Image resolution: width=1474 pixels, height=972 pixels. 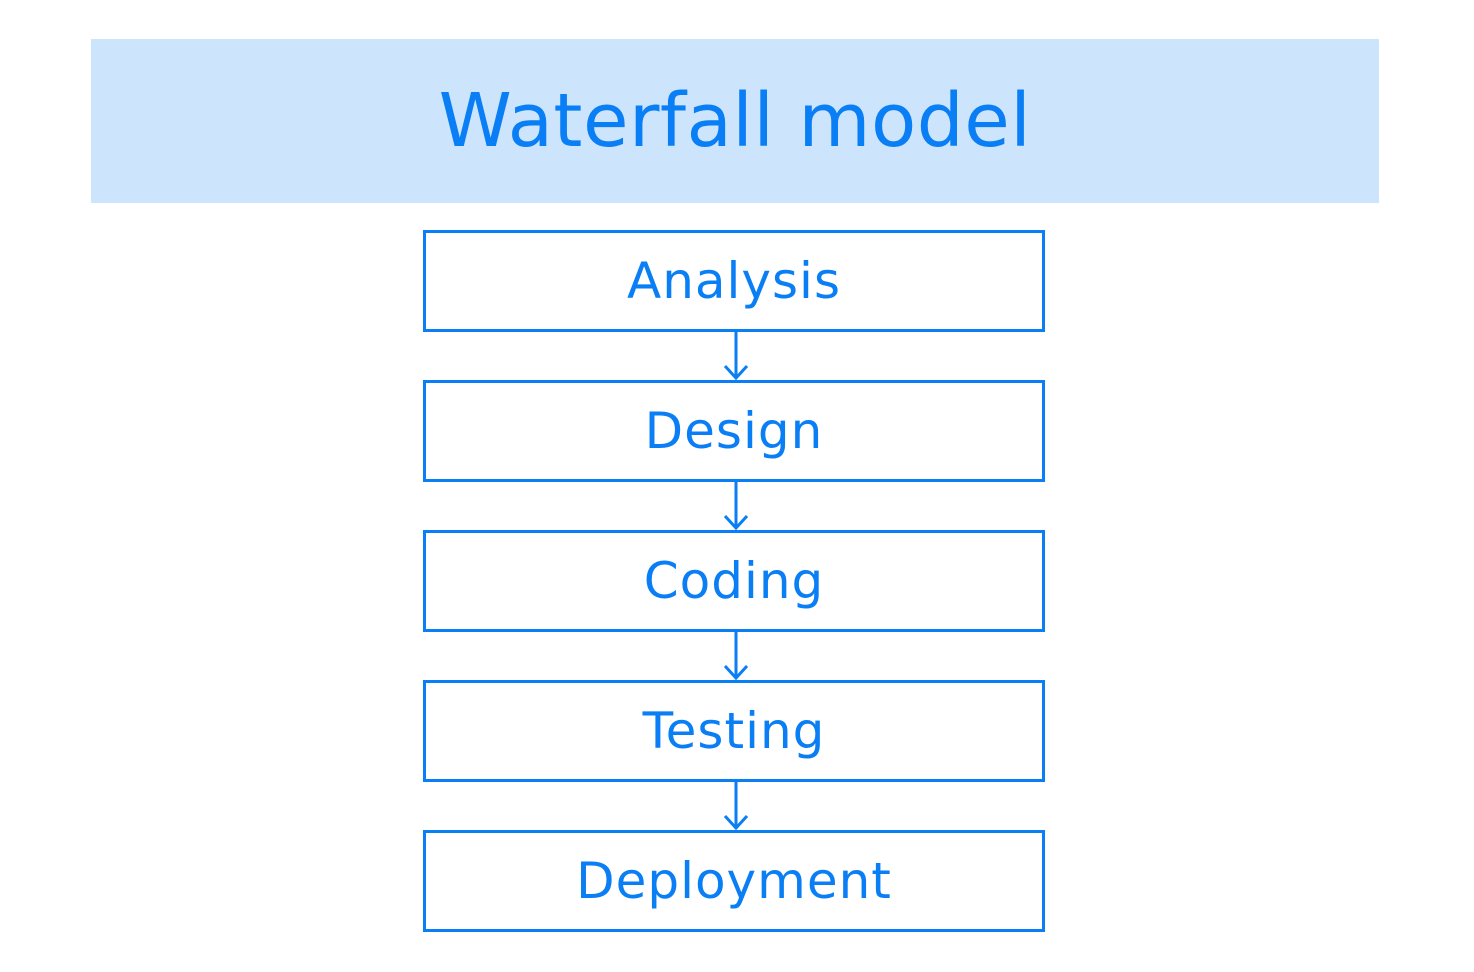 I want to click on step-analysis: Analysis, so click(x=734, y=281).